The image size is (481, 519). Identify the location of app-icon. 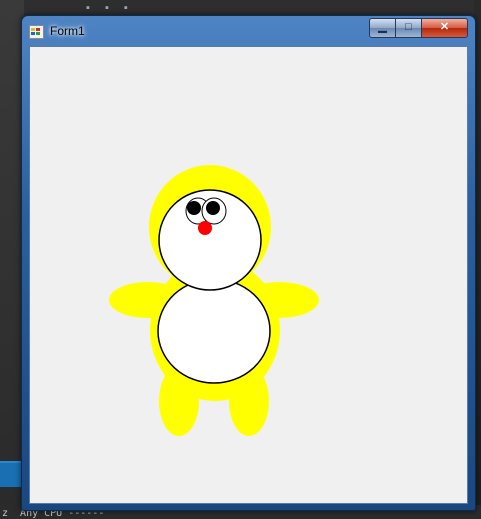
(36, 32).